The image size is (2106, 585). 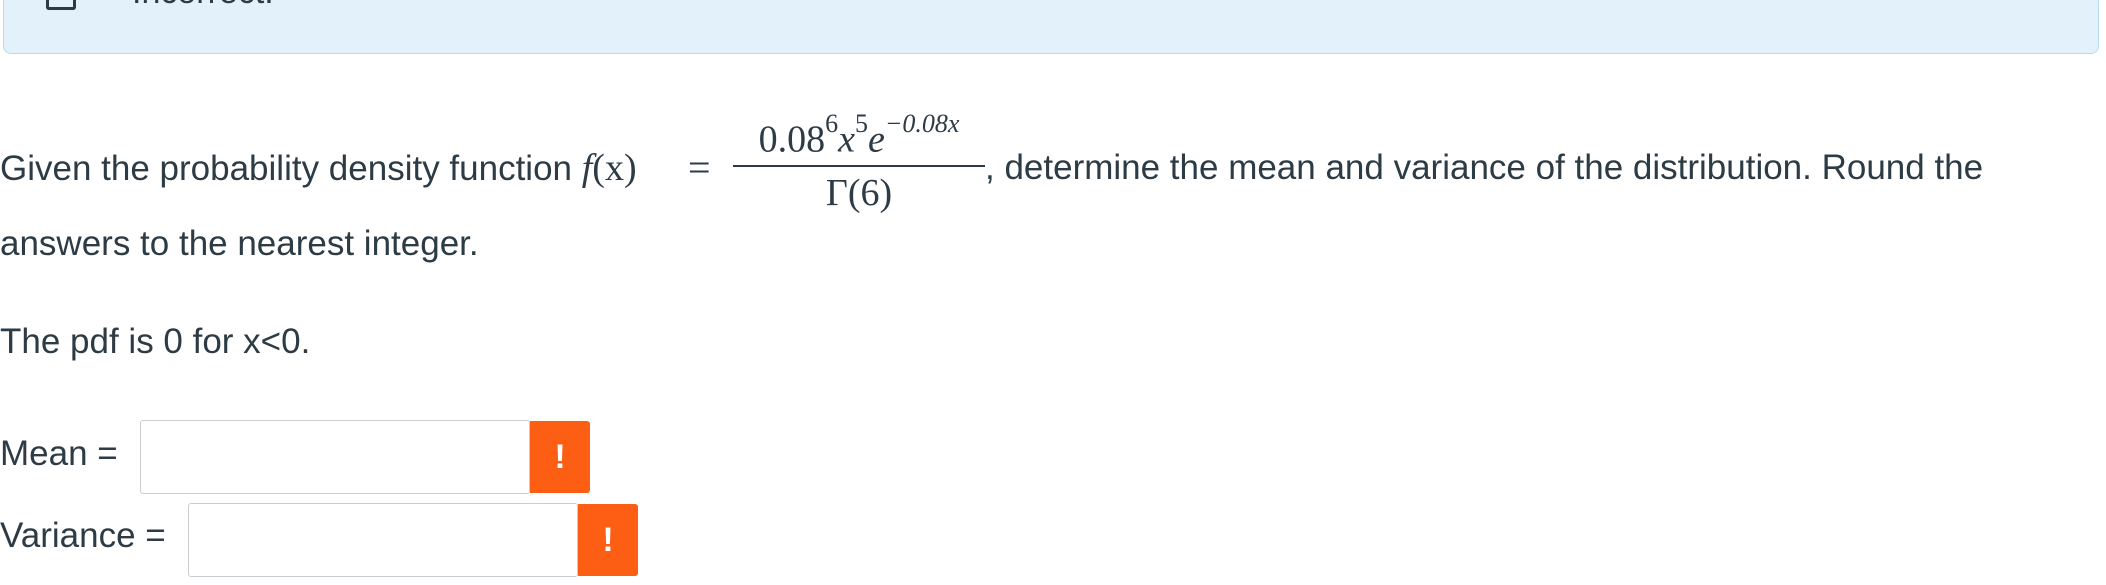 What do you see at coordinates (587, 168) in the screenshot?
I see `function-name: f` at bounding box center [587, 168].